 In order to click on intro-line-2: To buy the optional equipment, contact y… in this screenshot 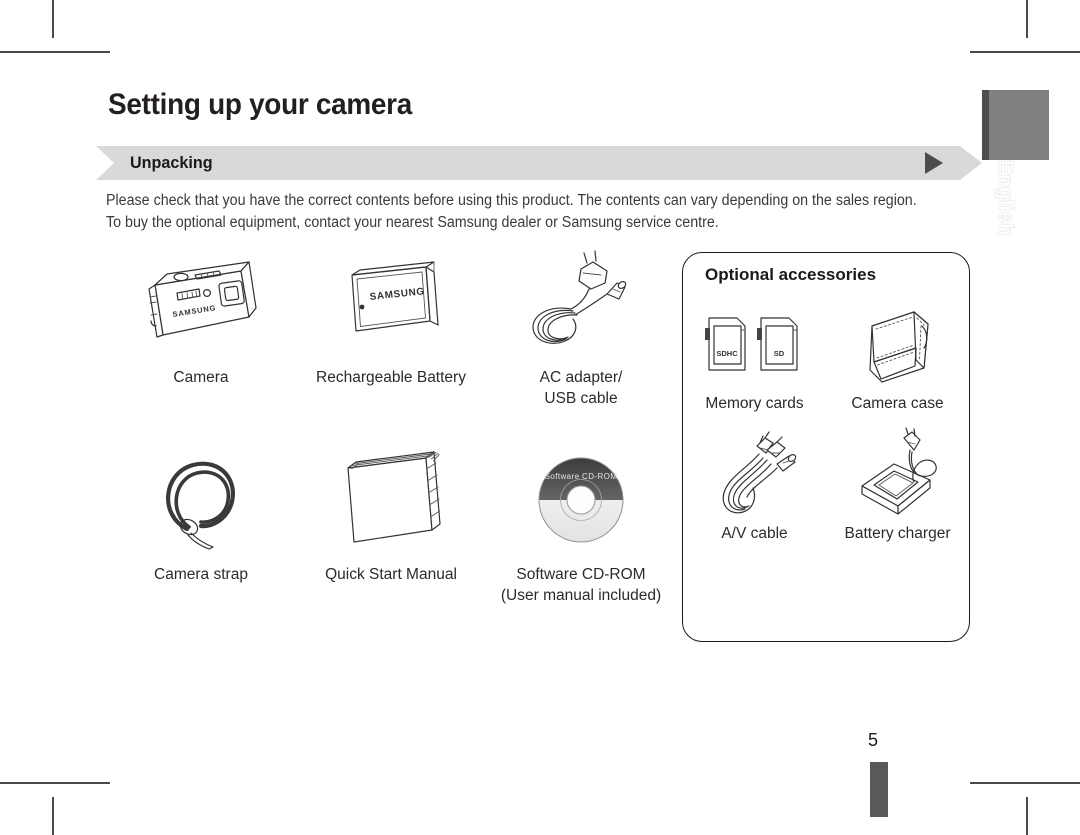, I will do `click(412, 222)`.